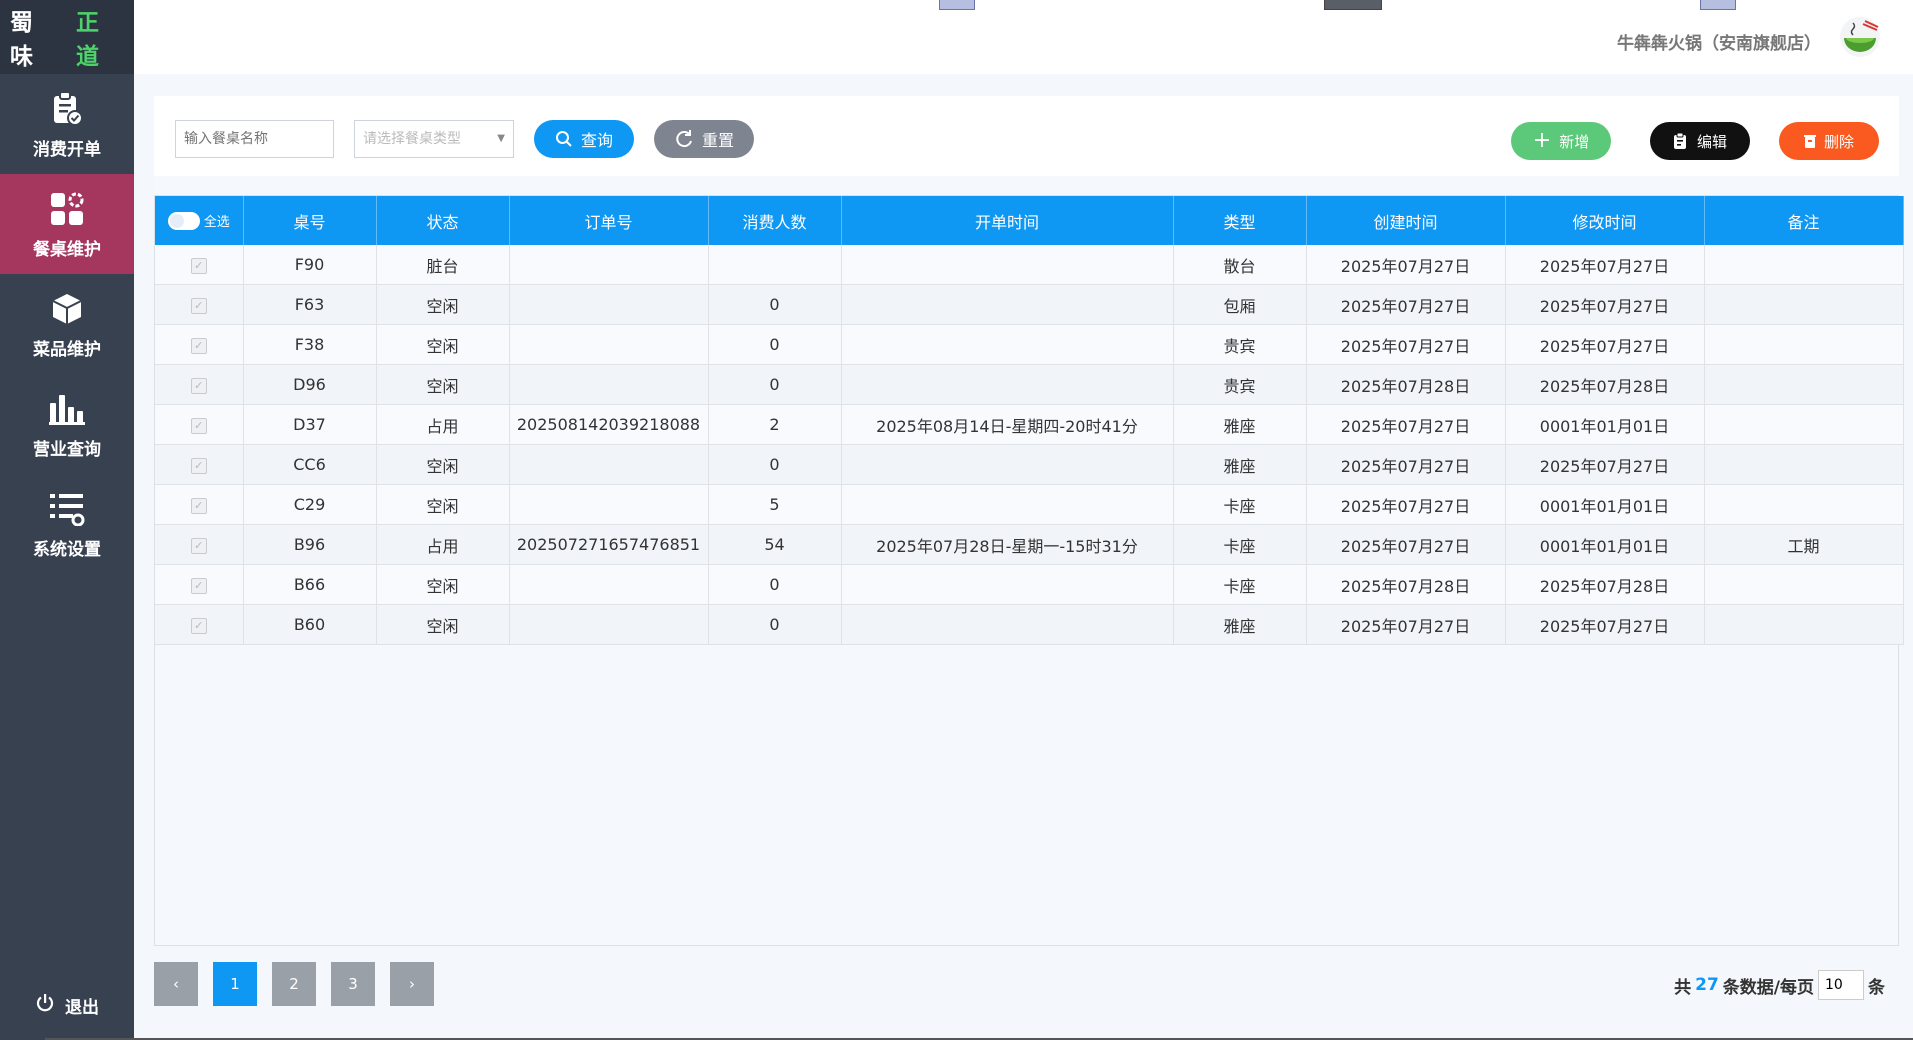  What do you see at coordinates (412, 984) in the screenshot?
I see `next-page-button: ›` at bounding box center [412, 984].